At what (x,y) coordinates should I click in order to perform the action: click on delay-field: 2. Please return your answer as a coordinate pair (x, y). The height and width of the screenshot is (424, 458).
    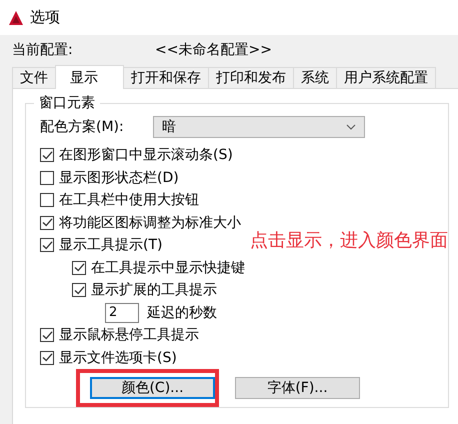
    Looking at the image, I should click on (122, 312).